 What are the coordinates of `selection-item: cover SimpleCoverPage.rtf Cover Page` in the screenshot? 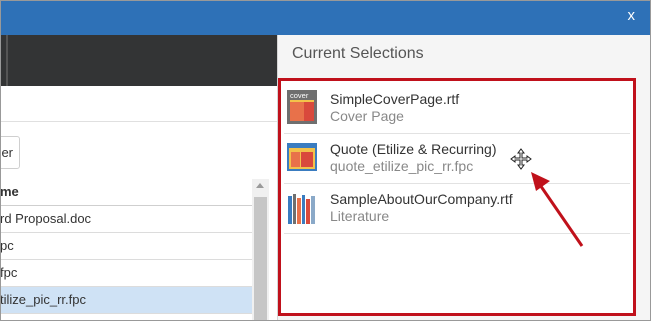 It's located at (457, 109).